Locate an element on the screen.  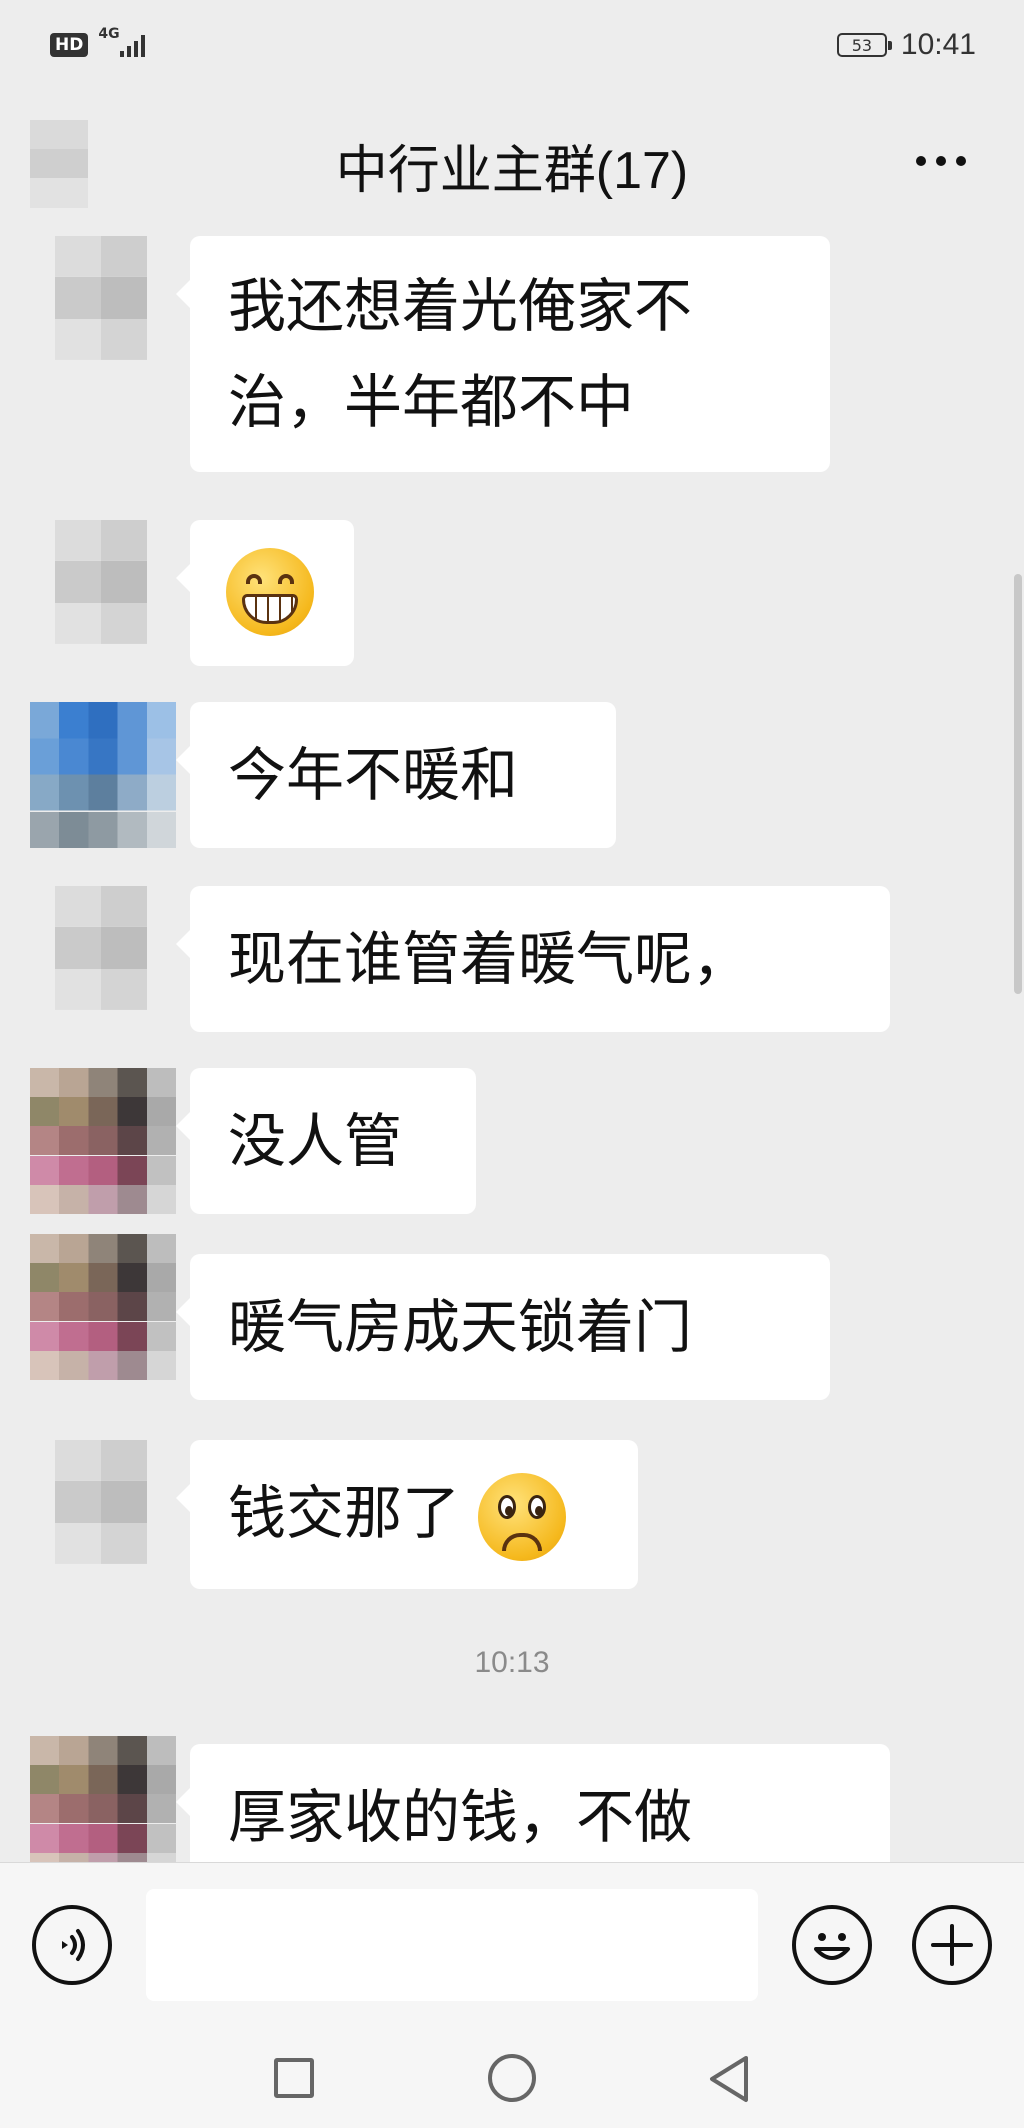
message-bubble: 没人管 is located at coordinates (326, 1141).